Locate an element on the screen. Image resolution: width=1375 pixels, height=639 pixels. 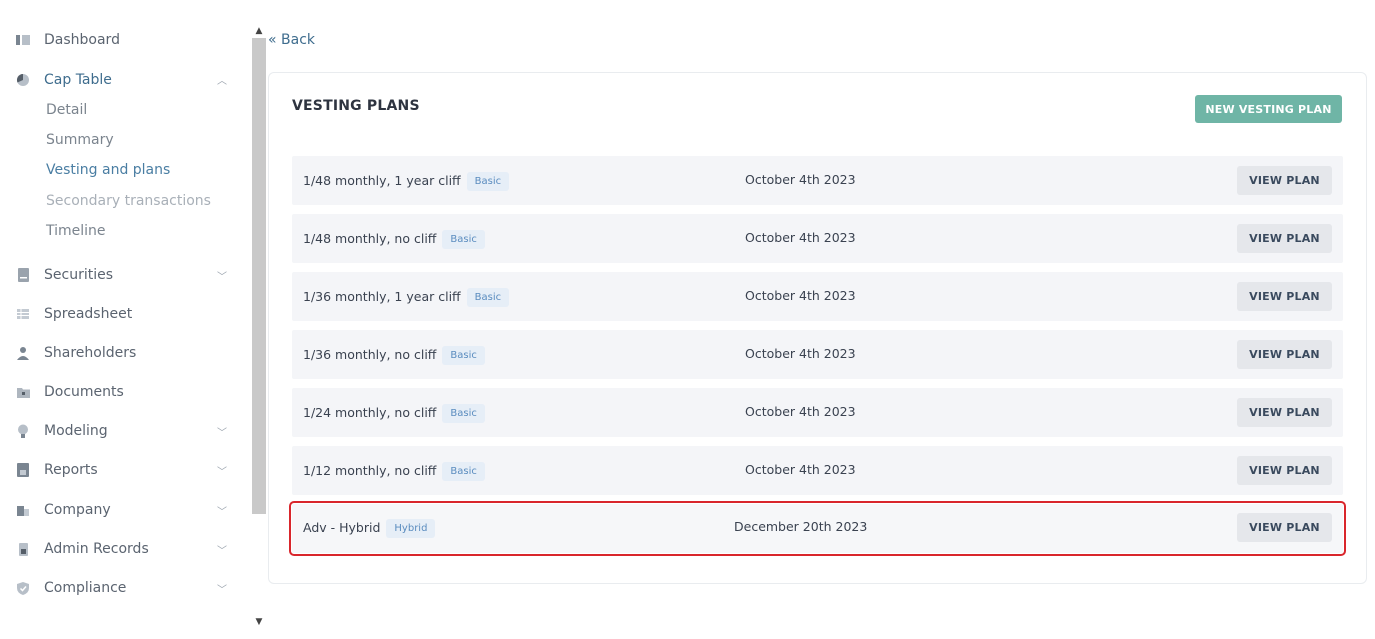
sidebar-item-cap-table: Cap Table is located at coordinates (64, 80).